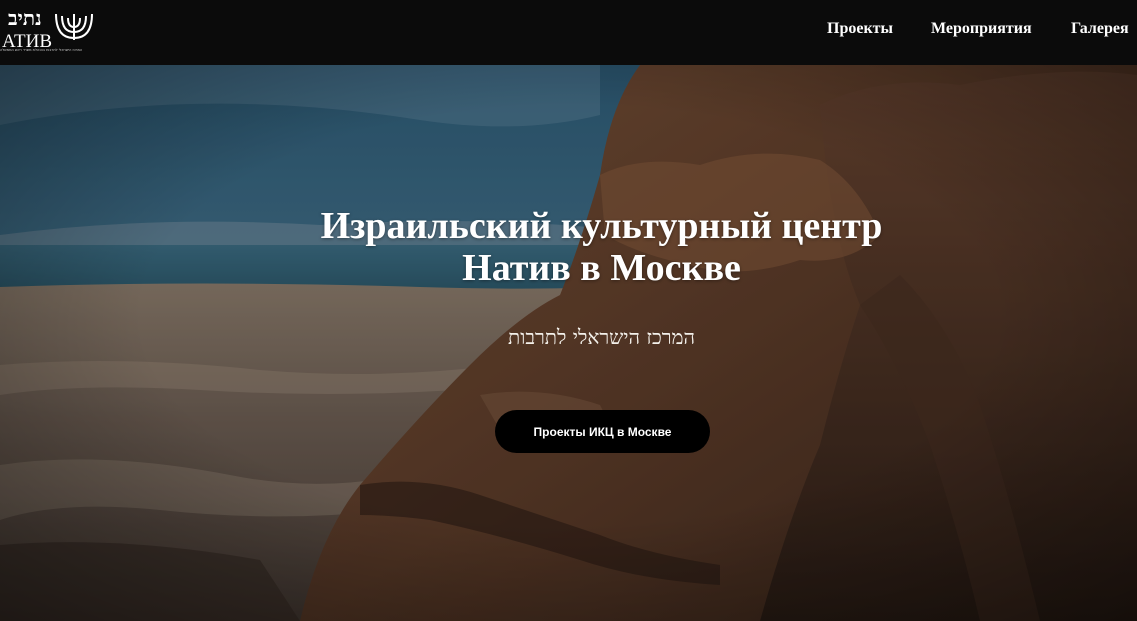 The width and height of the screenshot is (1137, 621). I want to click on hero-title-line-1: Израильский культурный центр, so click(601, 226).